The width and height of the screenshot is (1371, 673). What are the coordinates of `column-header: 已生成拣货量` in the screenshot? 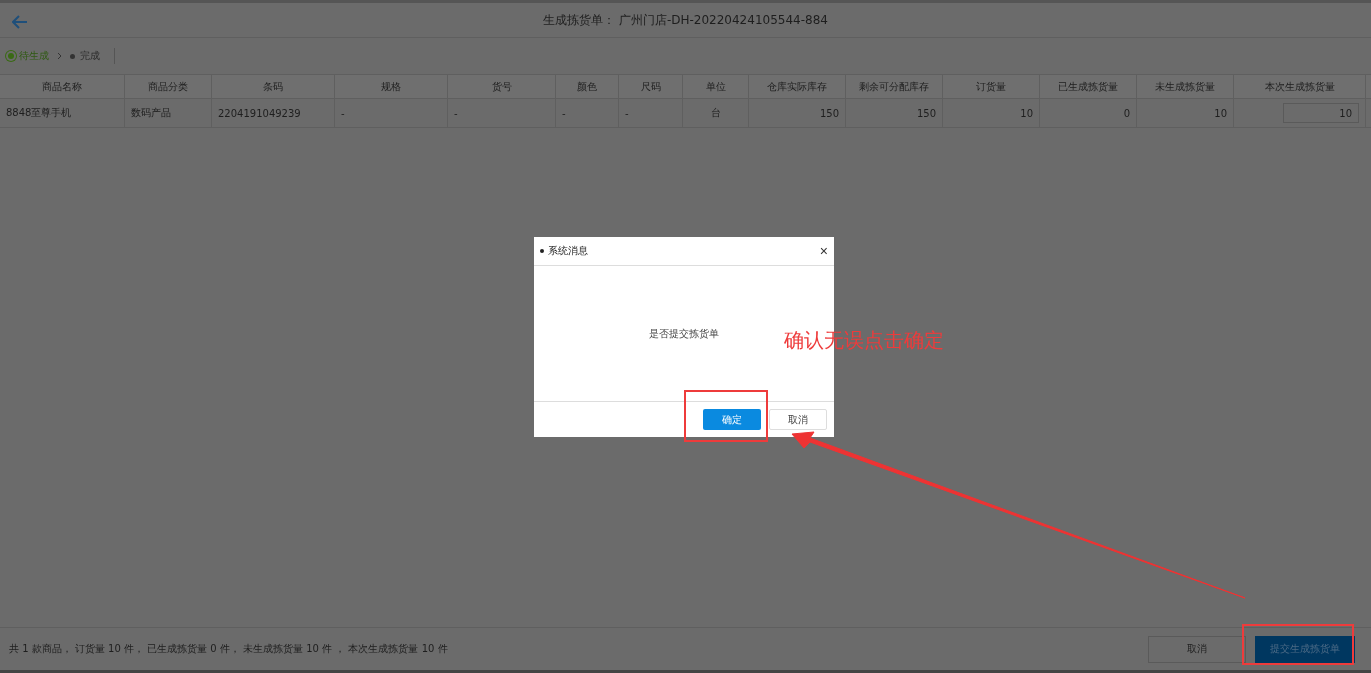 It's located at (1088, 86).